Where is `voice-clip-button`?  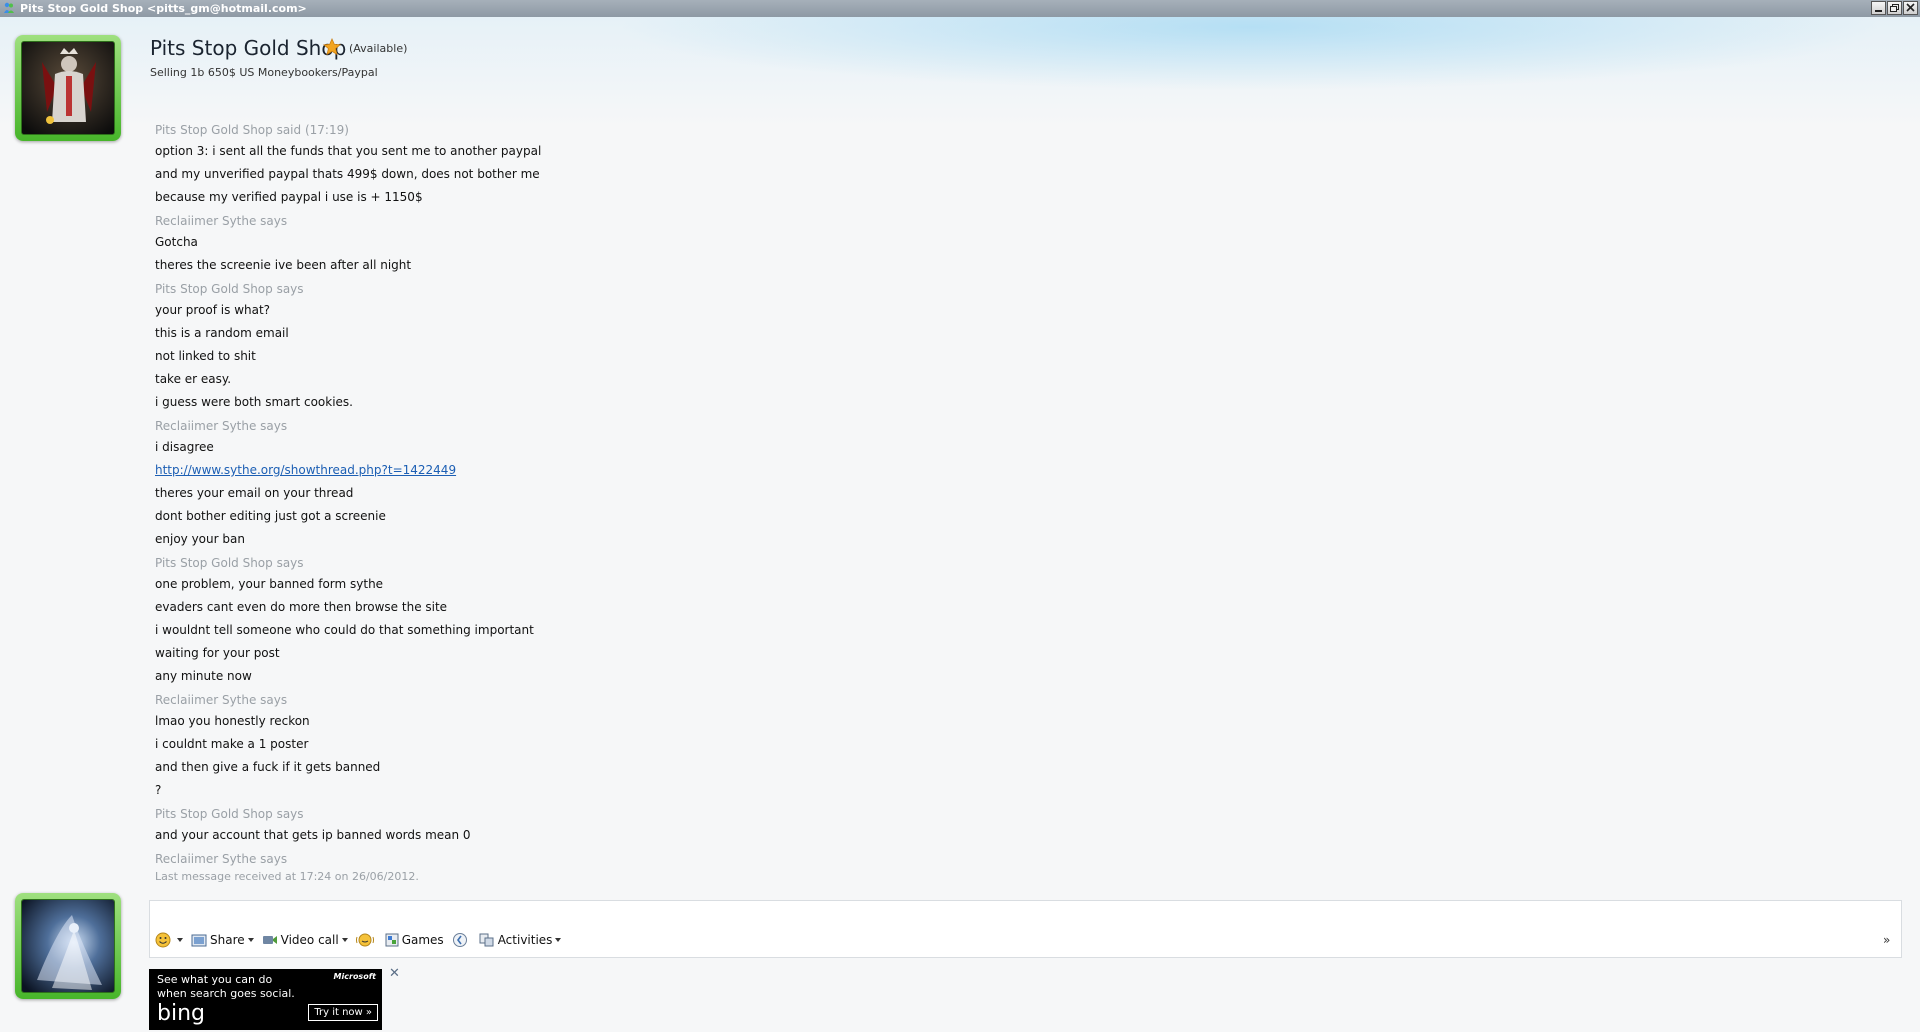 voice-clip-button is located at coordinates (461, 940).